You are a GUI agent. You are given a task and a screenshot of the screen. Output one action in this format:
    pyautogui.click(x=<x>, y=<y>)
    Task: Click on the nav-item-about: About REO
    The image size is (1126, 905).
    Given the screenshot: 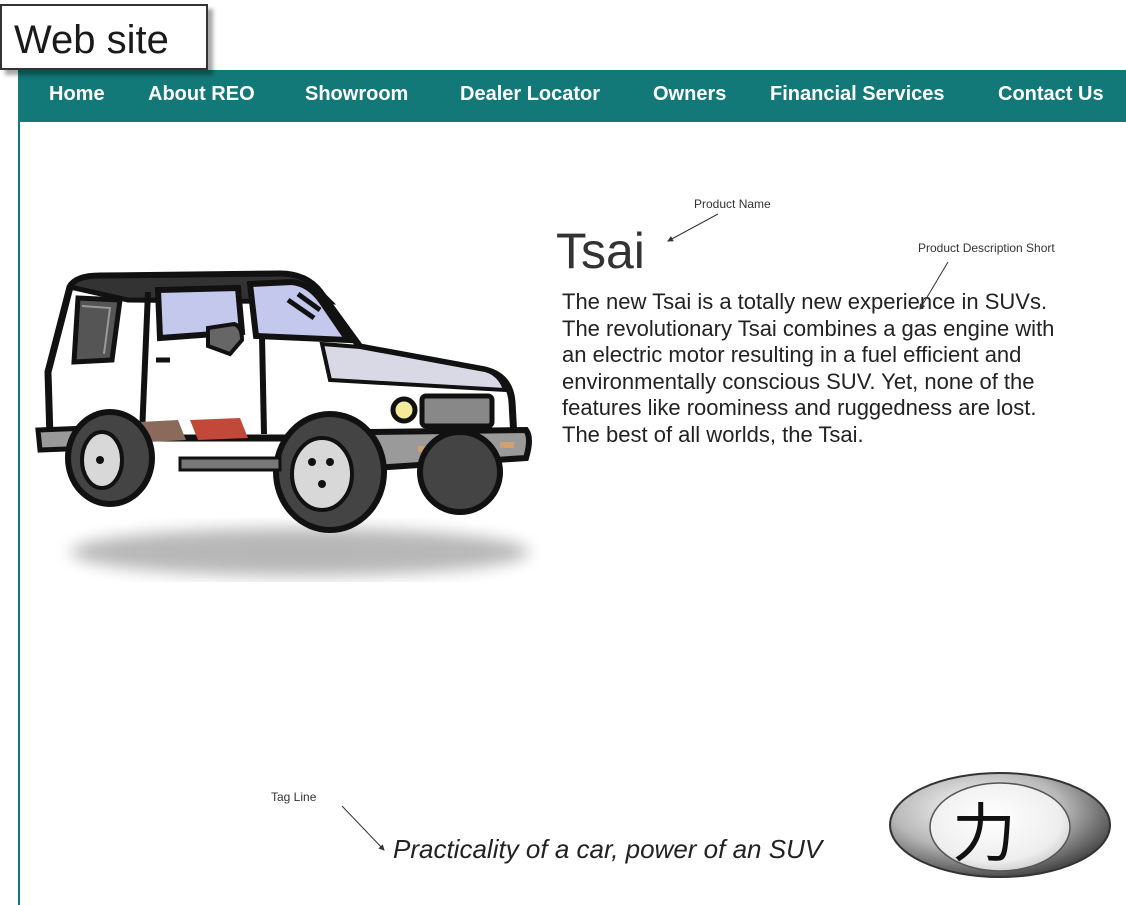 What is the action you would take?
    pyautogui.click(x=201, y=94)
    